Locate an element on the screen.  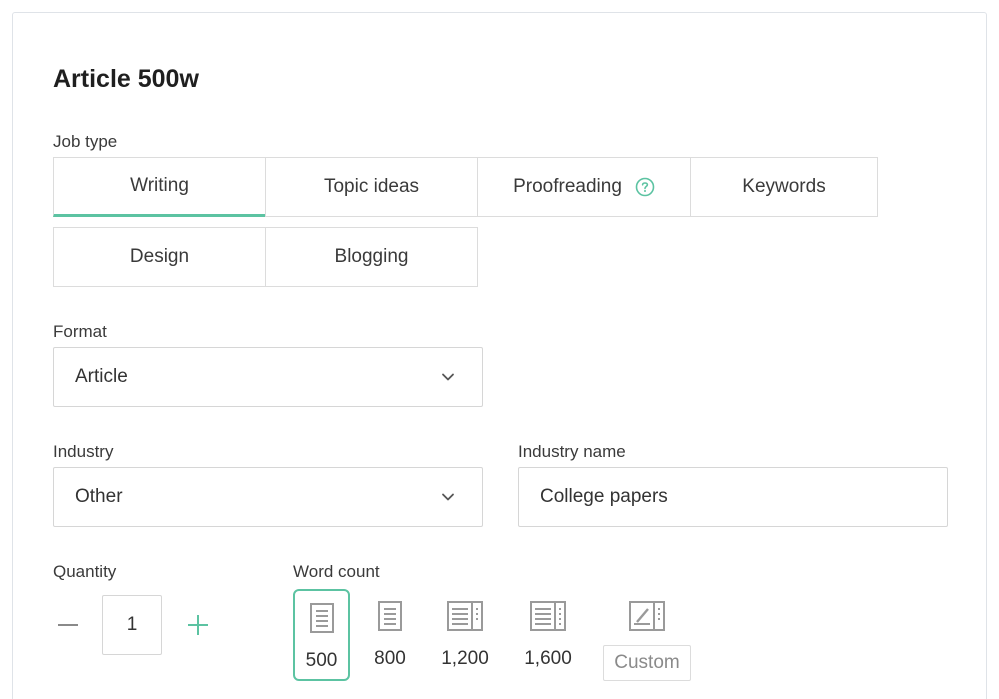
tab-label: Topic ideas is located at coordinates (371, 186).